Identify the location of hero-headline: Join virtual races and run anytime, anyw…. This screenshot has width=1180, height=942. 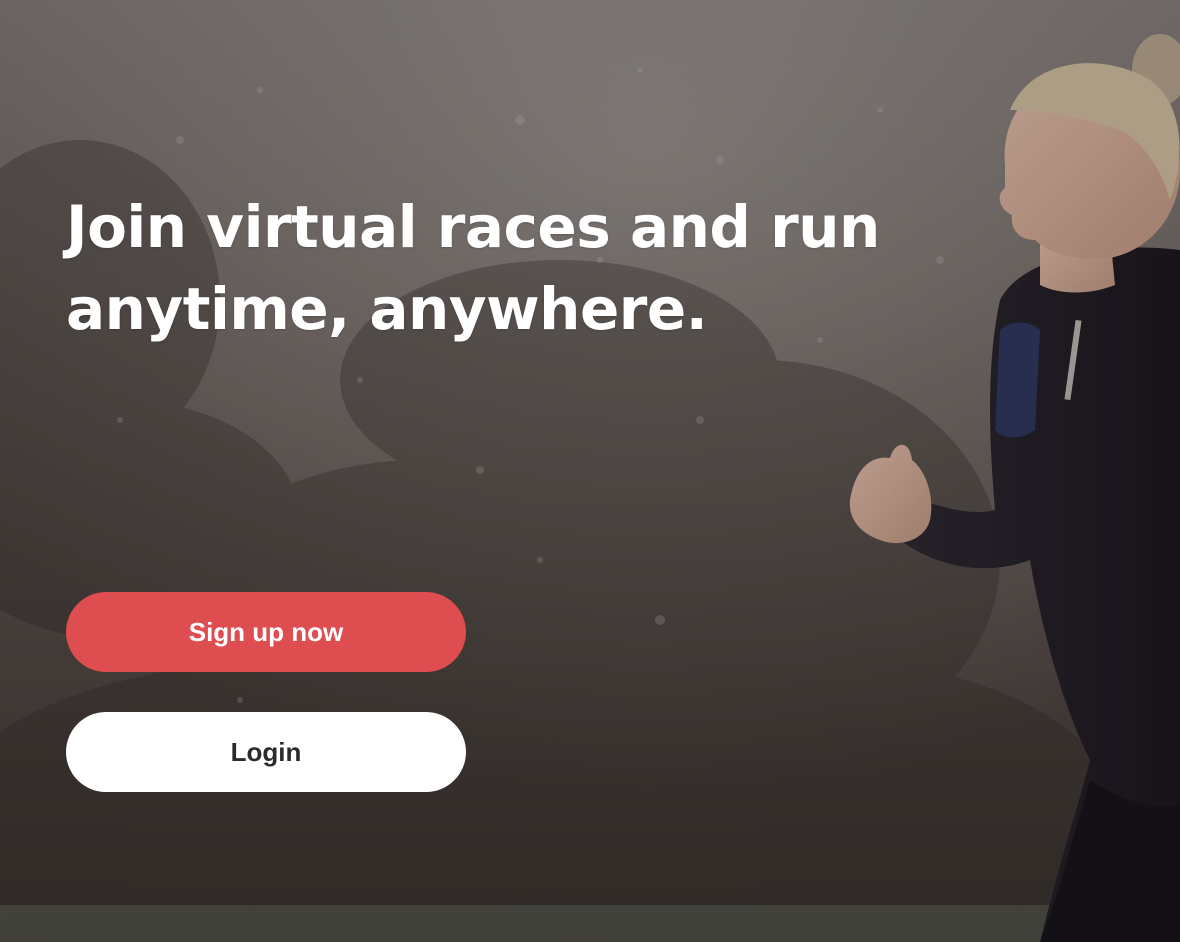
(476, 268).